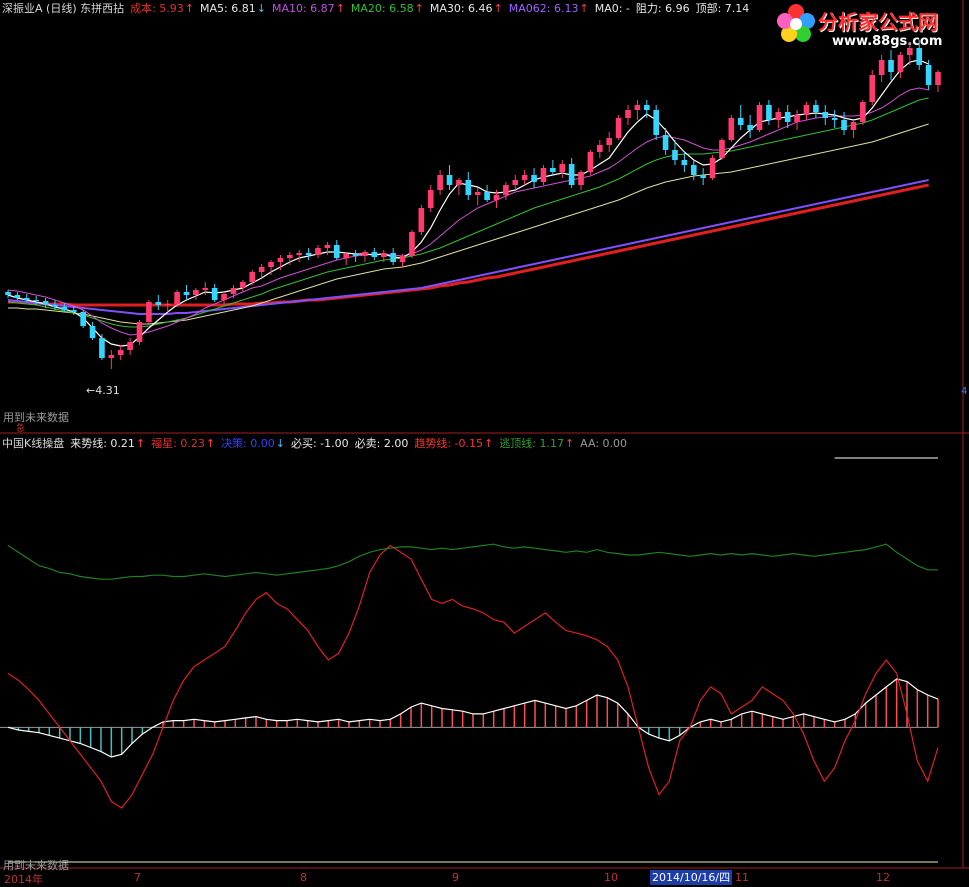  Describe the element at coordinates (21, 429) in the screenshot. I see `small-mark: 急` at that location.